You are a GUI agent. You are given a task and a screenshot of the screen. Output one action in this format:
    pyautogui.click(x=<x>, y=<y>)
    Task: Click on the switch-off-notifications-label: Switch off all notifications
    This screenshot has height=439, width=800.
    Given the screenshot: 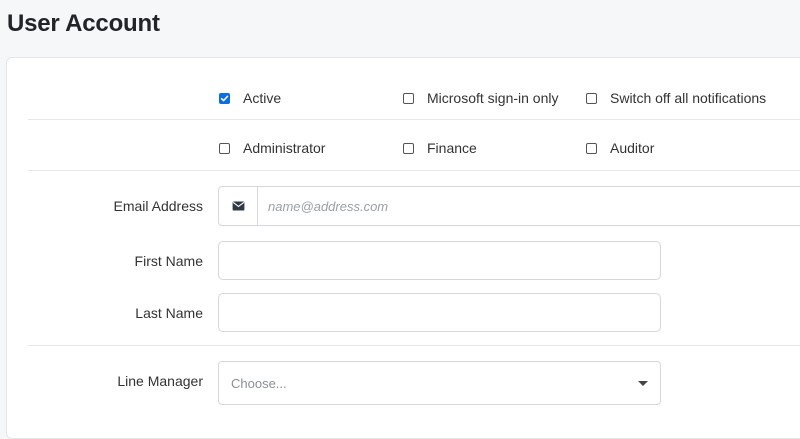 What is the action you would take?
    pyautogui.click(x=688, y=98)
    